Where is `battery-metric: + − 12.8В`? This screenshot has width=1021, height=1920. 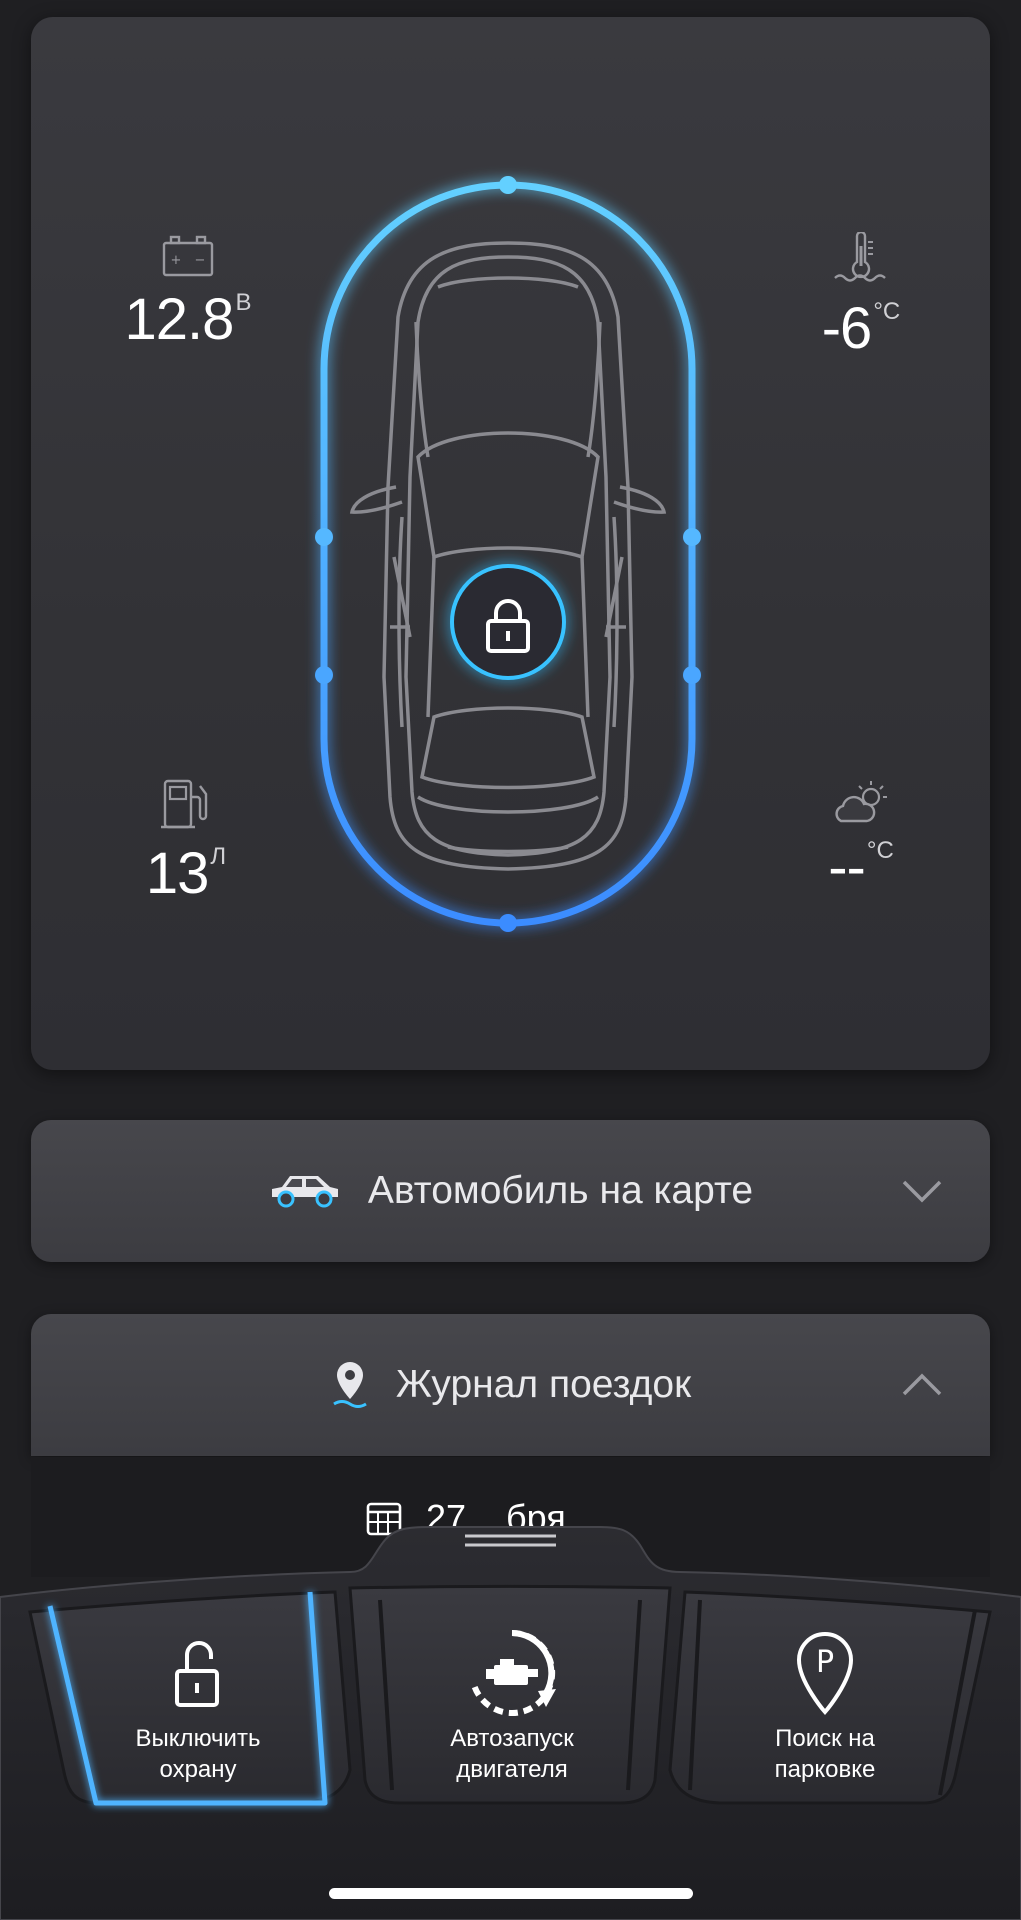 battery-metric: + − 12.8В is located at coordinates (188, 292).